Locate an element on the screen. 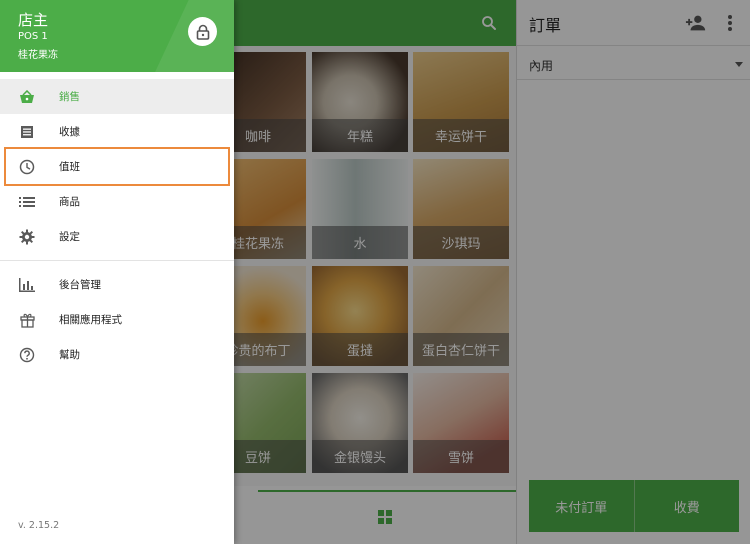  menu-item-backoffice: 後台管理 is located at coordinates (117, 284).